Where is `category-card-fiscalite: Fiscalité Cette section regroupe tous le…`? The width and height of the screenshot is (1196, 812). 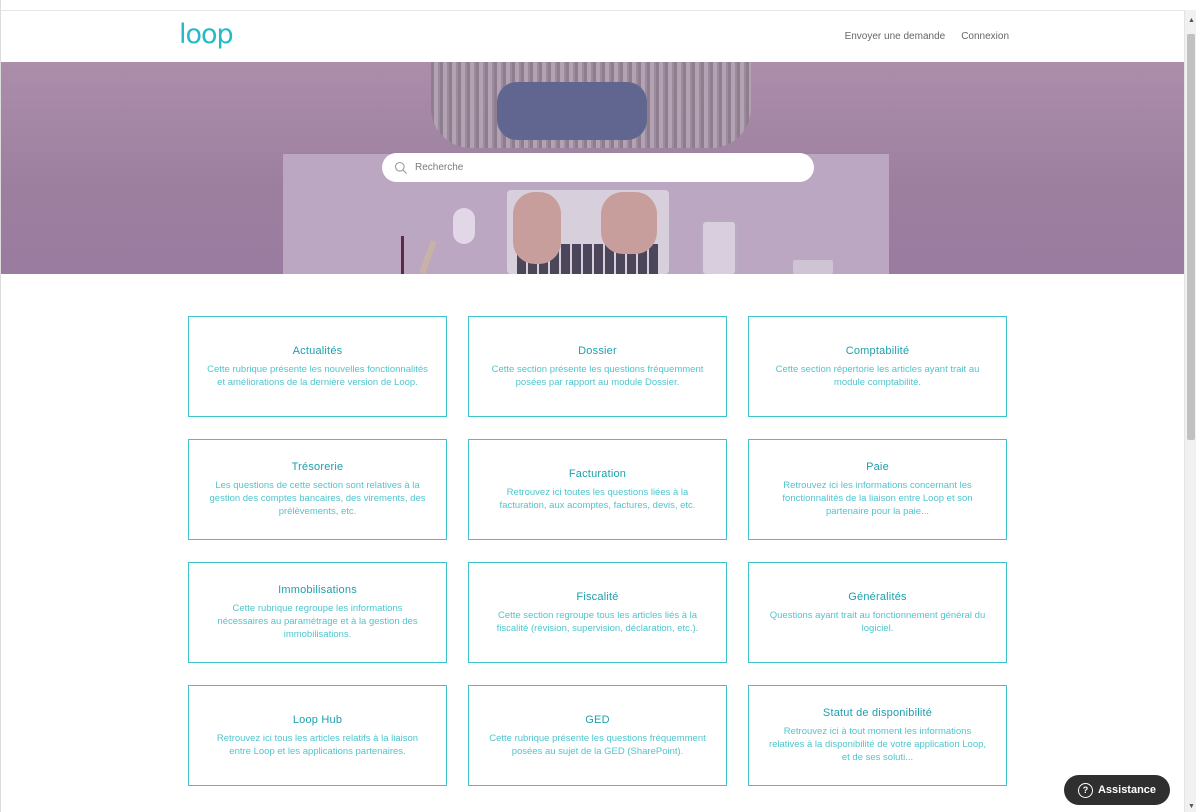 category-card-fiscalite: Fiscalité Cette section regroupe tous le… is located at coordinates (597, 612).